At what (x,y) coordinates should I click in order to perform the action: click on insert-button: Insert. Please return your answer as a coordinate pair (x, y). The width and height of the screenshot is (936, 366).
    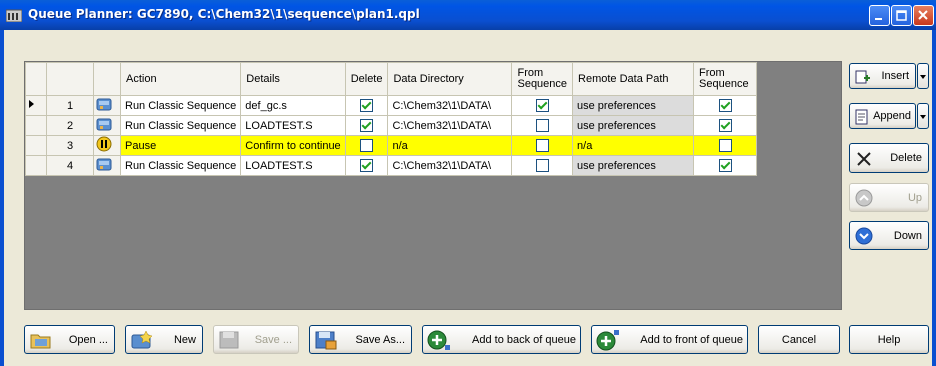
    Looking at the image, I should click on (882, 76).